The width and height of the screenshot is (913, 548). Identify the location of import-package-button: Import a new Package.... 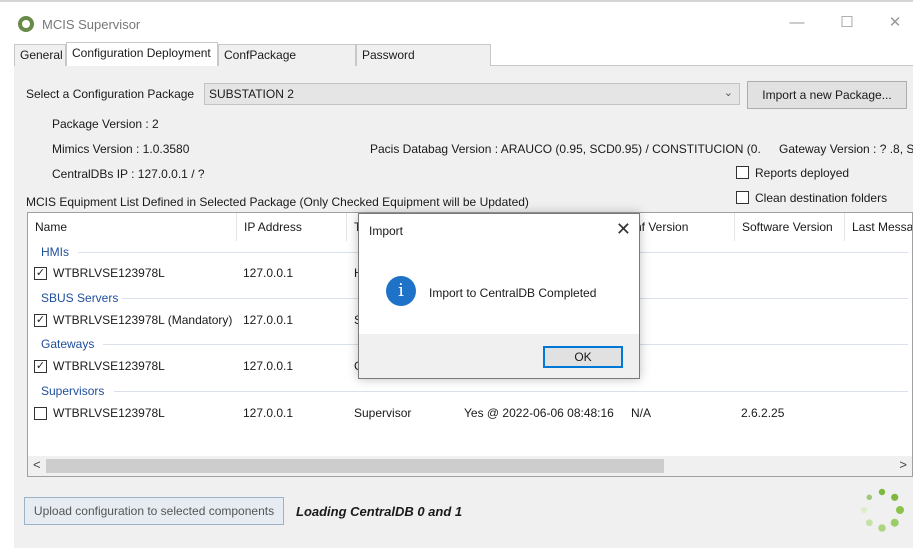
(827, 95).